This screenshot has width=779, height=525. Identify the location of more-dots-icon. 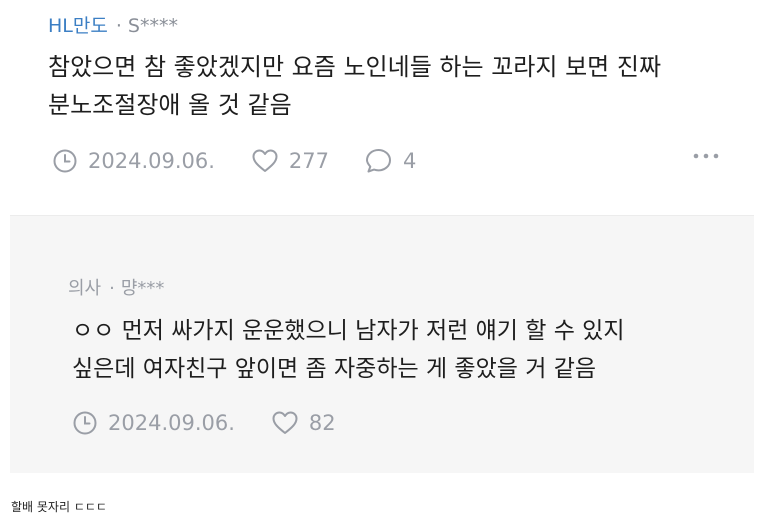
(706, 156).